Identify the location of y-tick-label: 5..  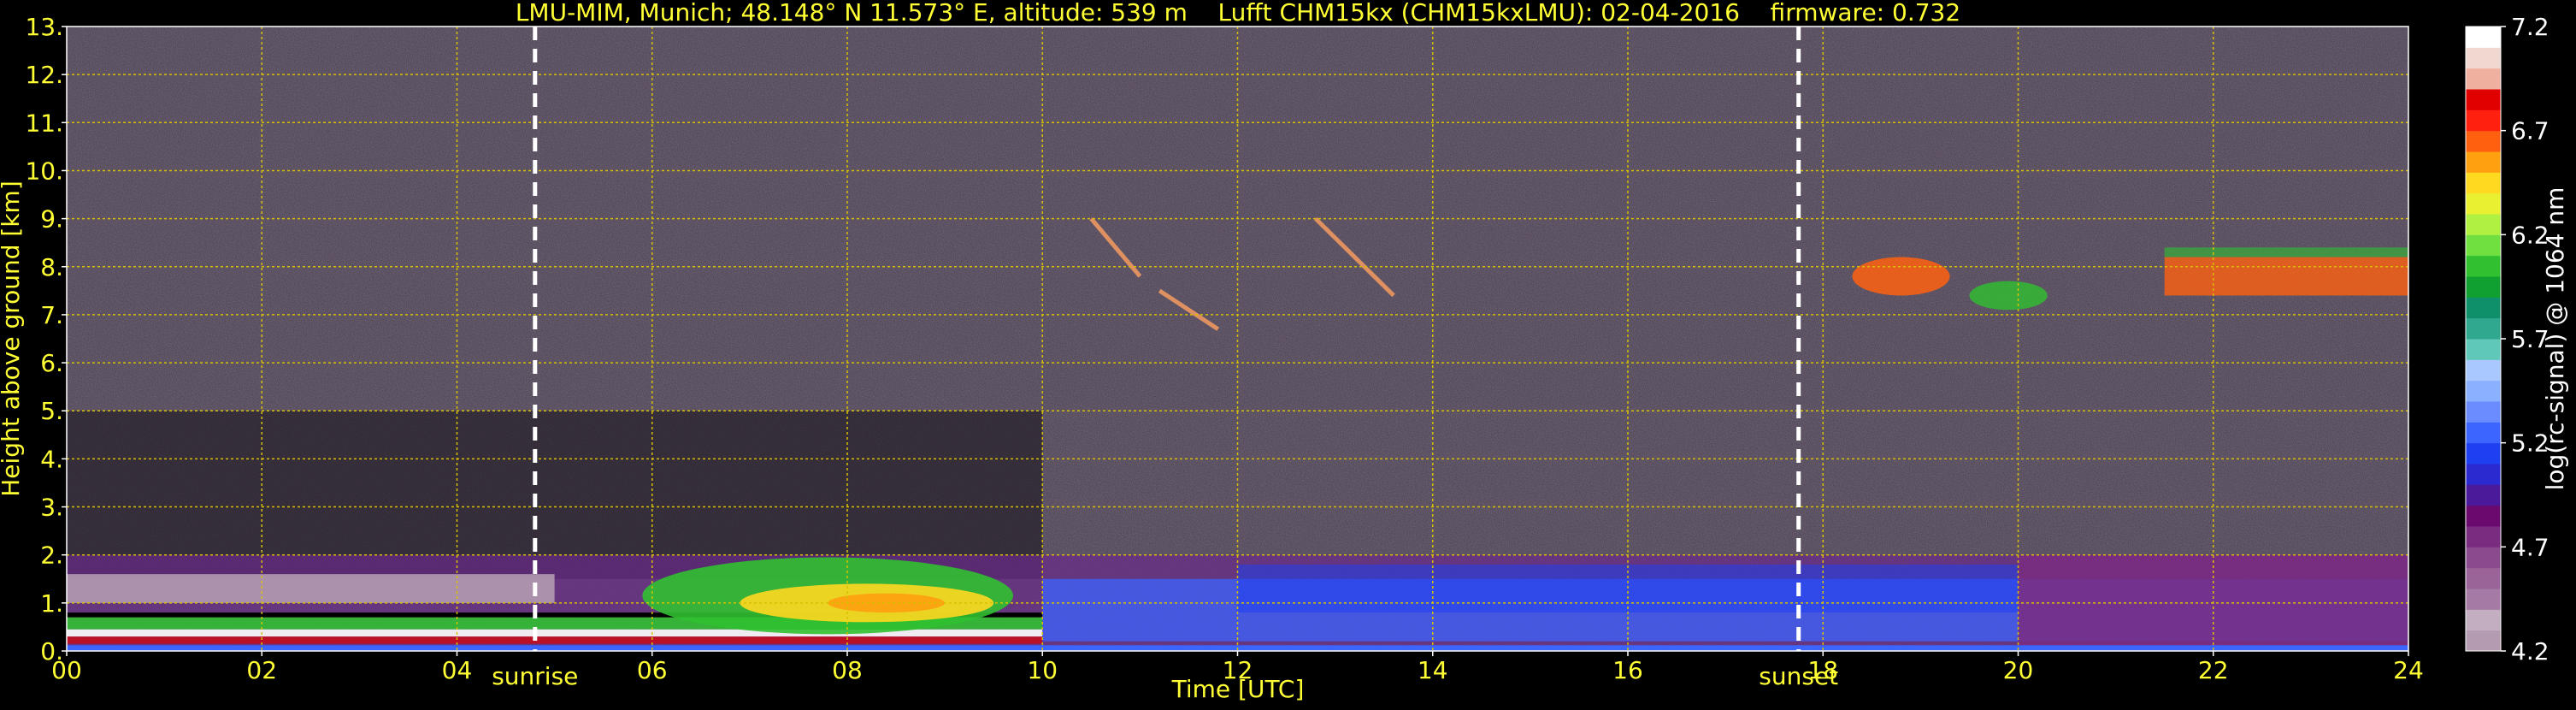
(51, 411).